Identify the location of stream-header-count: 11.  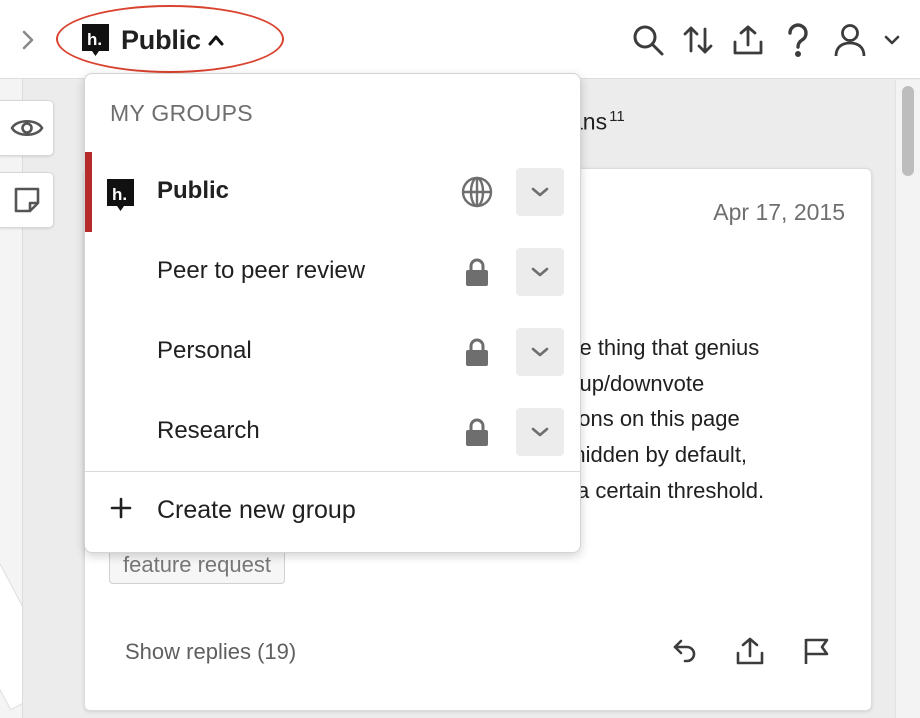
(617, 116).